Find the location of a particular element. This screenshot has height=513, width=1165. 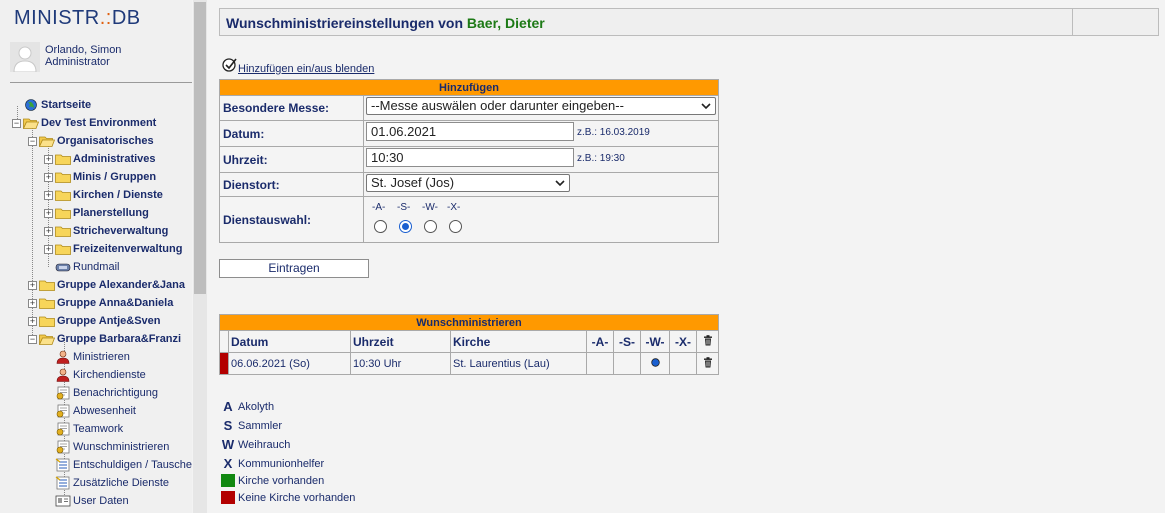

sidebar-scrollbar is located at coordinates (200, 256).